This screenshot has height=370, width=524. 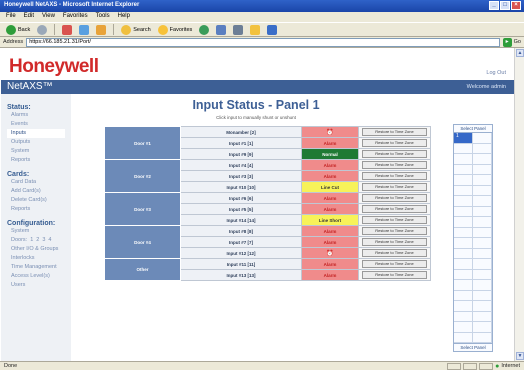 I want to click on stop-button, so click(x=67, y=29).